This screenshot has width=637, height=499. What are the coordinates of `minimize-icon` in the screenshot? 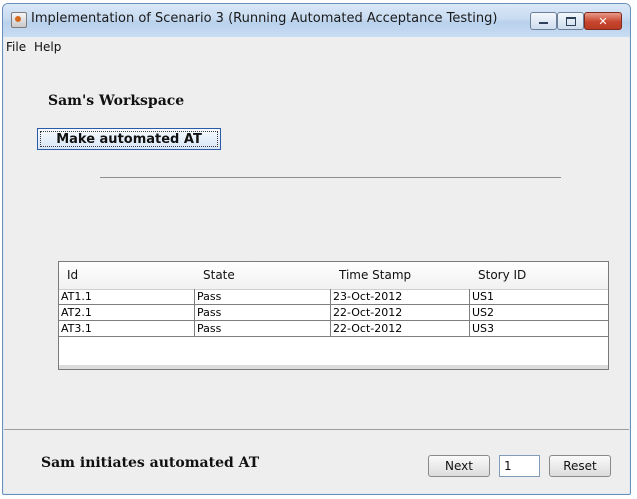 It's located at (543, 23).